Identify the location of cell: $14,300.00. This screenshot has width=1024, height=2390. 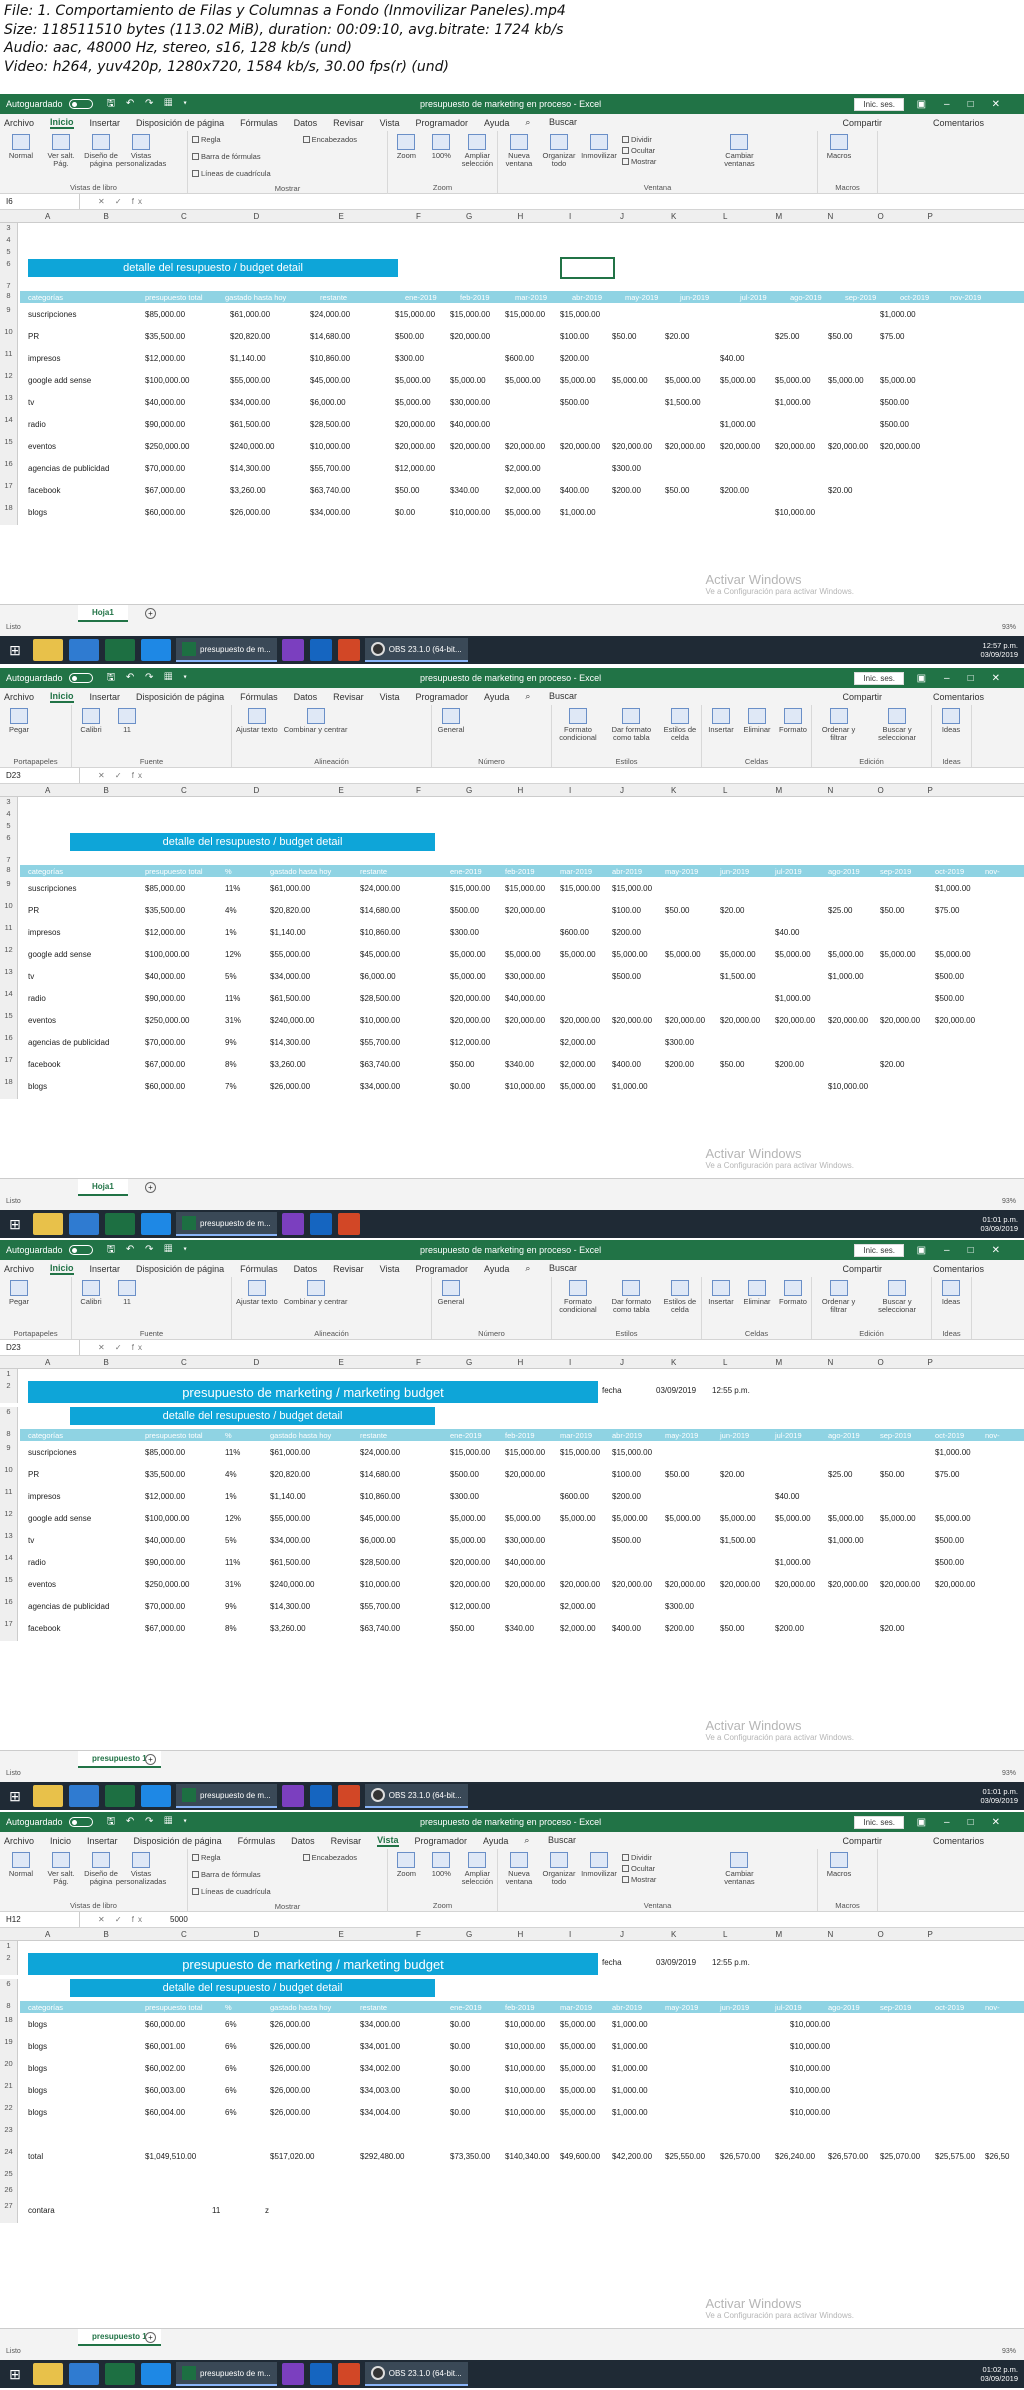
(290, 1042).